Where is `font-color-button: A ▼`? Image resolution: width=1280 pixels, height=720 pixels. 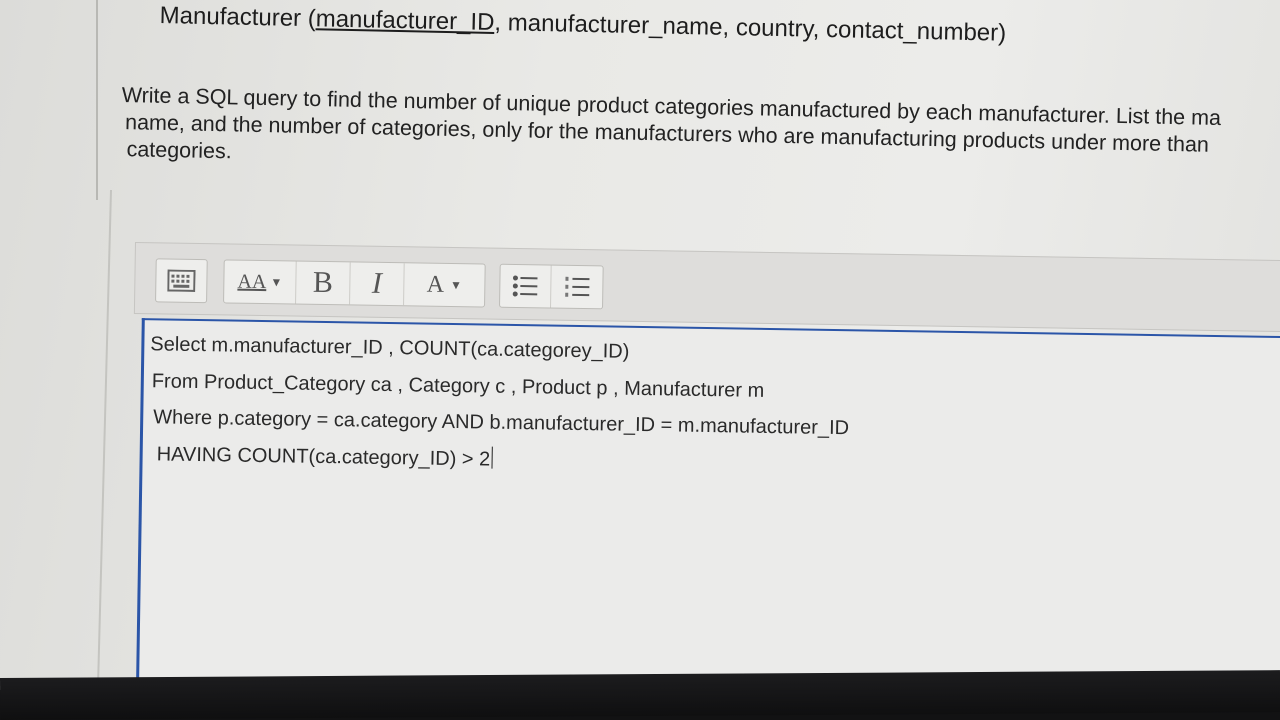
font-color-button: A ▼ is located at coordinates (444, 284).